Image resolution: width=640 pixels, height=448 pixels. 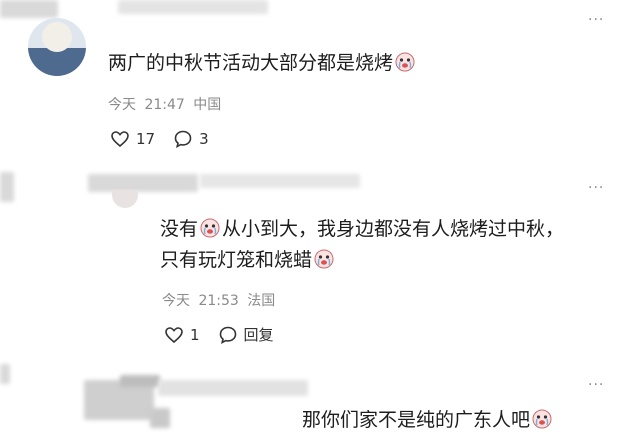 What do you see at coordinates (132, 139) in the screenshot?
I see `like-button: 17` at bounding box center [132, 139].